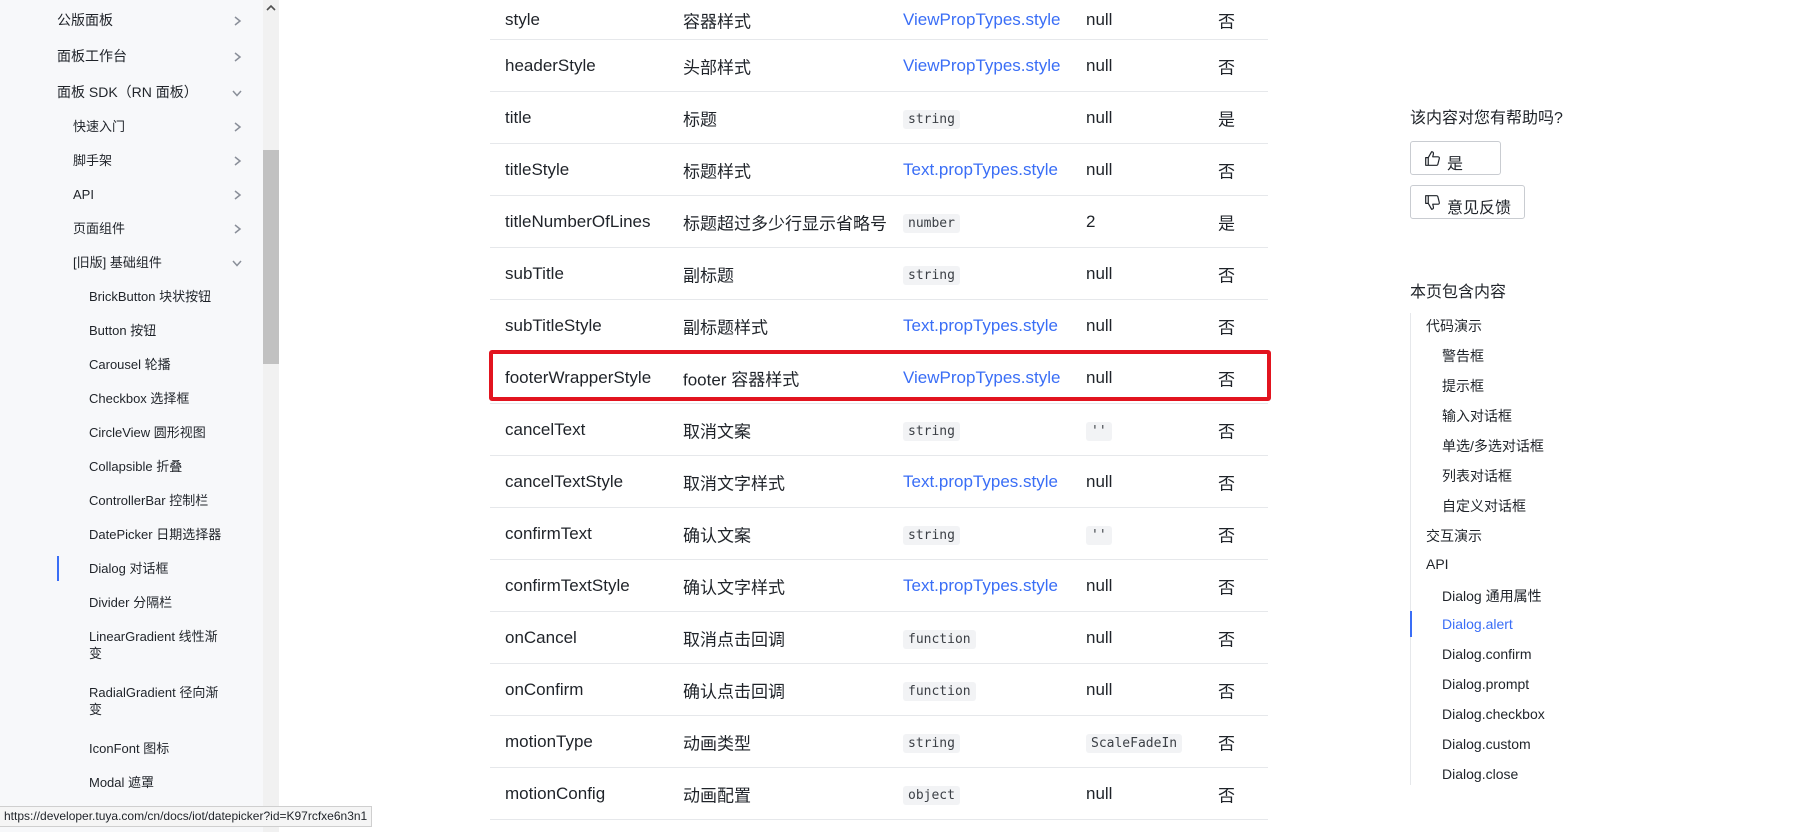  Describe the element at coordinates (1463, 356) in the screenshot. I see `toc-item: 警告框` at that location.